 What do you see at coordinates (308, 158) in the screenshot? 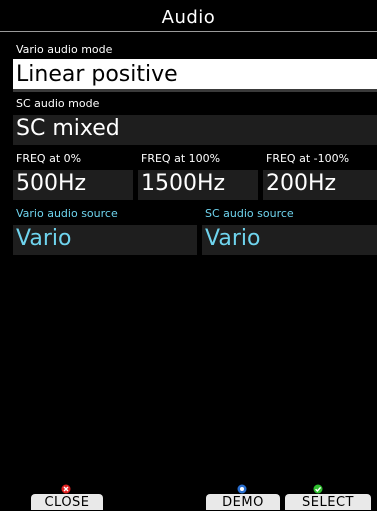
I see `freq-neg100-label: FREQ at -100%` at bounding box center [308, 158].